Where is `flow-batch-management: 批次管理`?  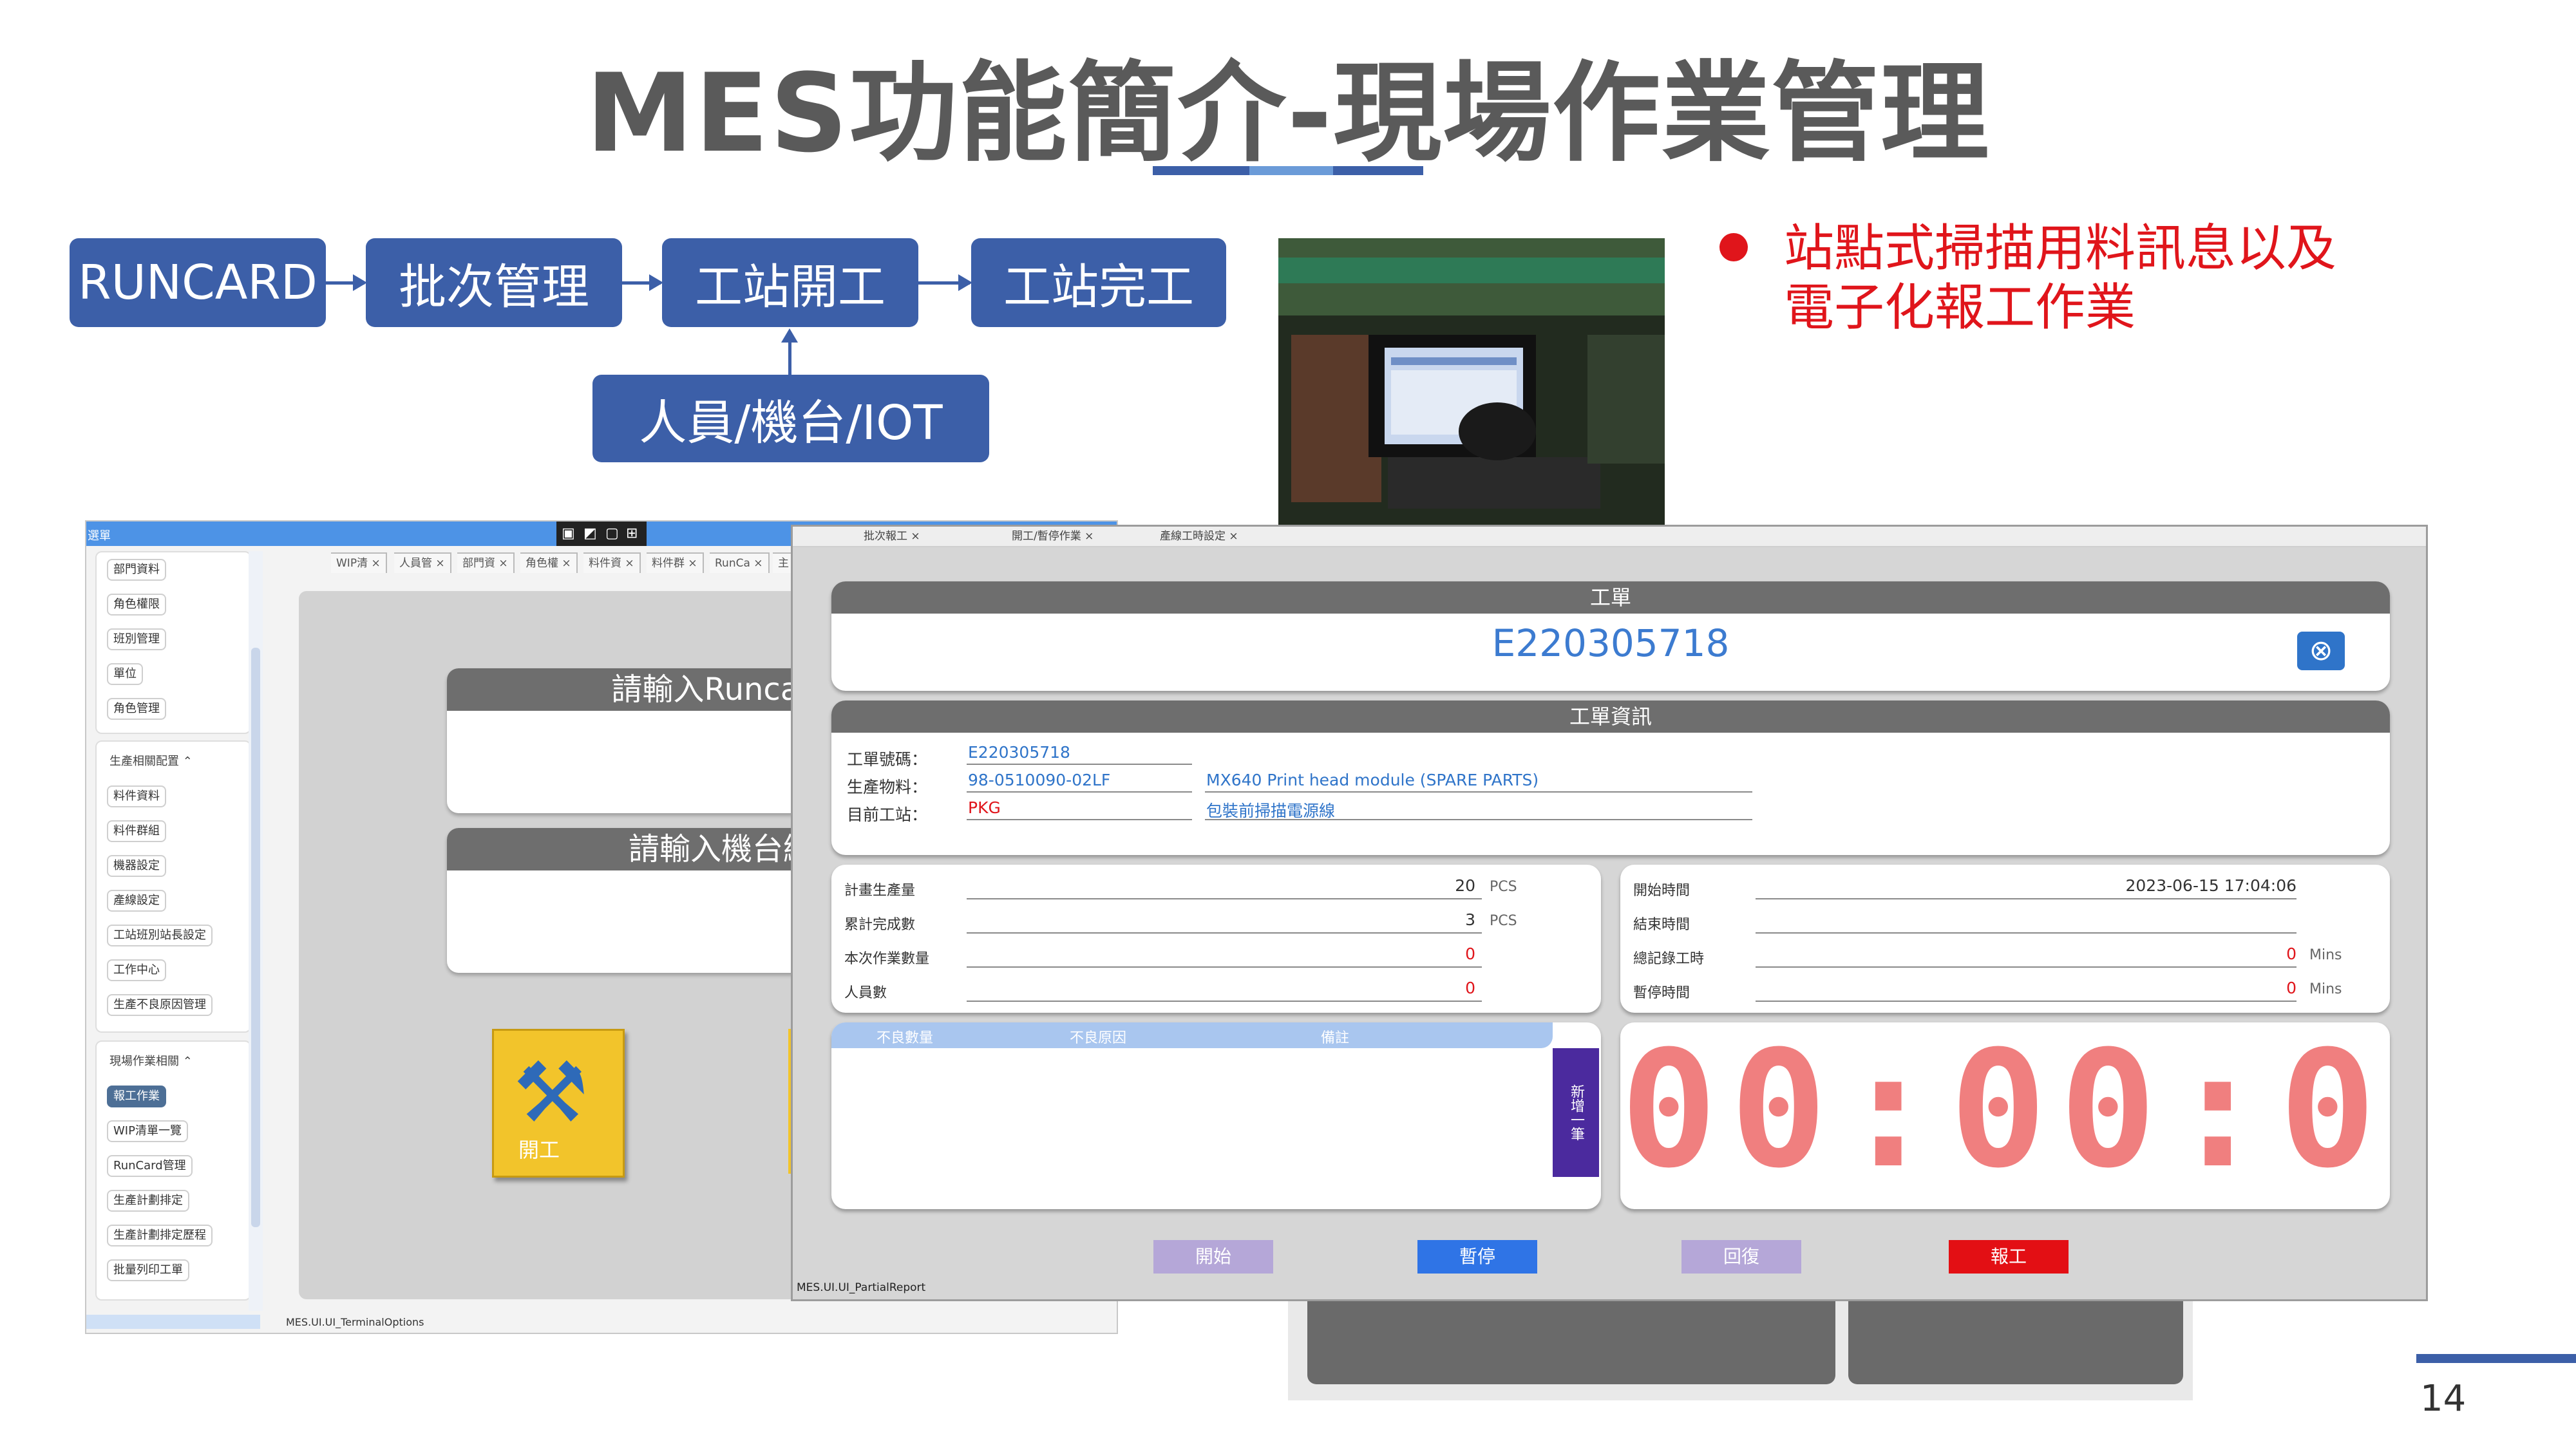
flow-batch-management: 批次管理 is located at coordinates (494, 282).